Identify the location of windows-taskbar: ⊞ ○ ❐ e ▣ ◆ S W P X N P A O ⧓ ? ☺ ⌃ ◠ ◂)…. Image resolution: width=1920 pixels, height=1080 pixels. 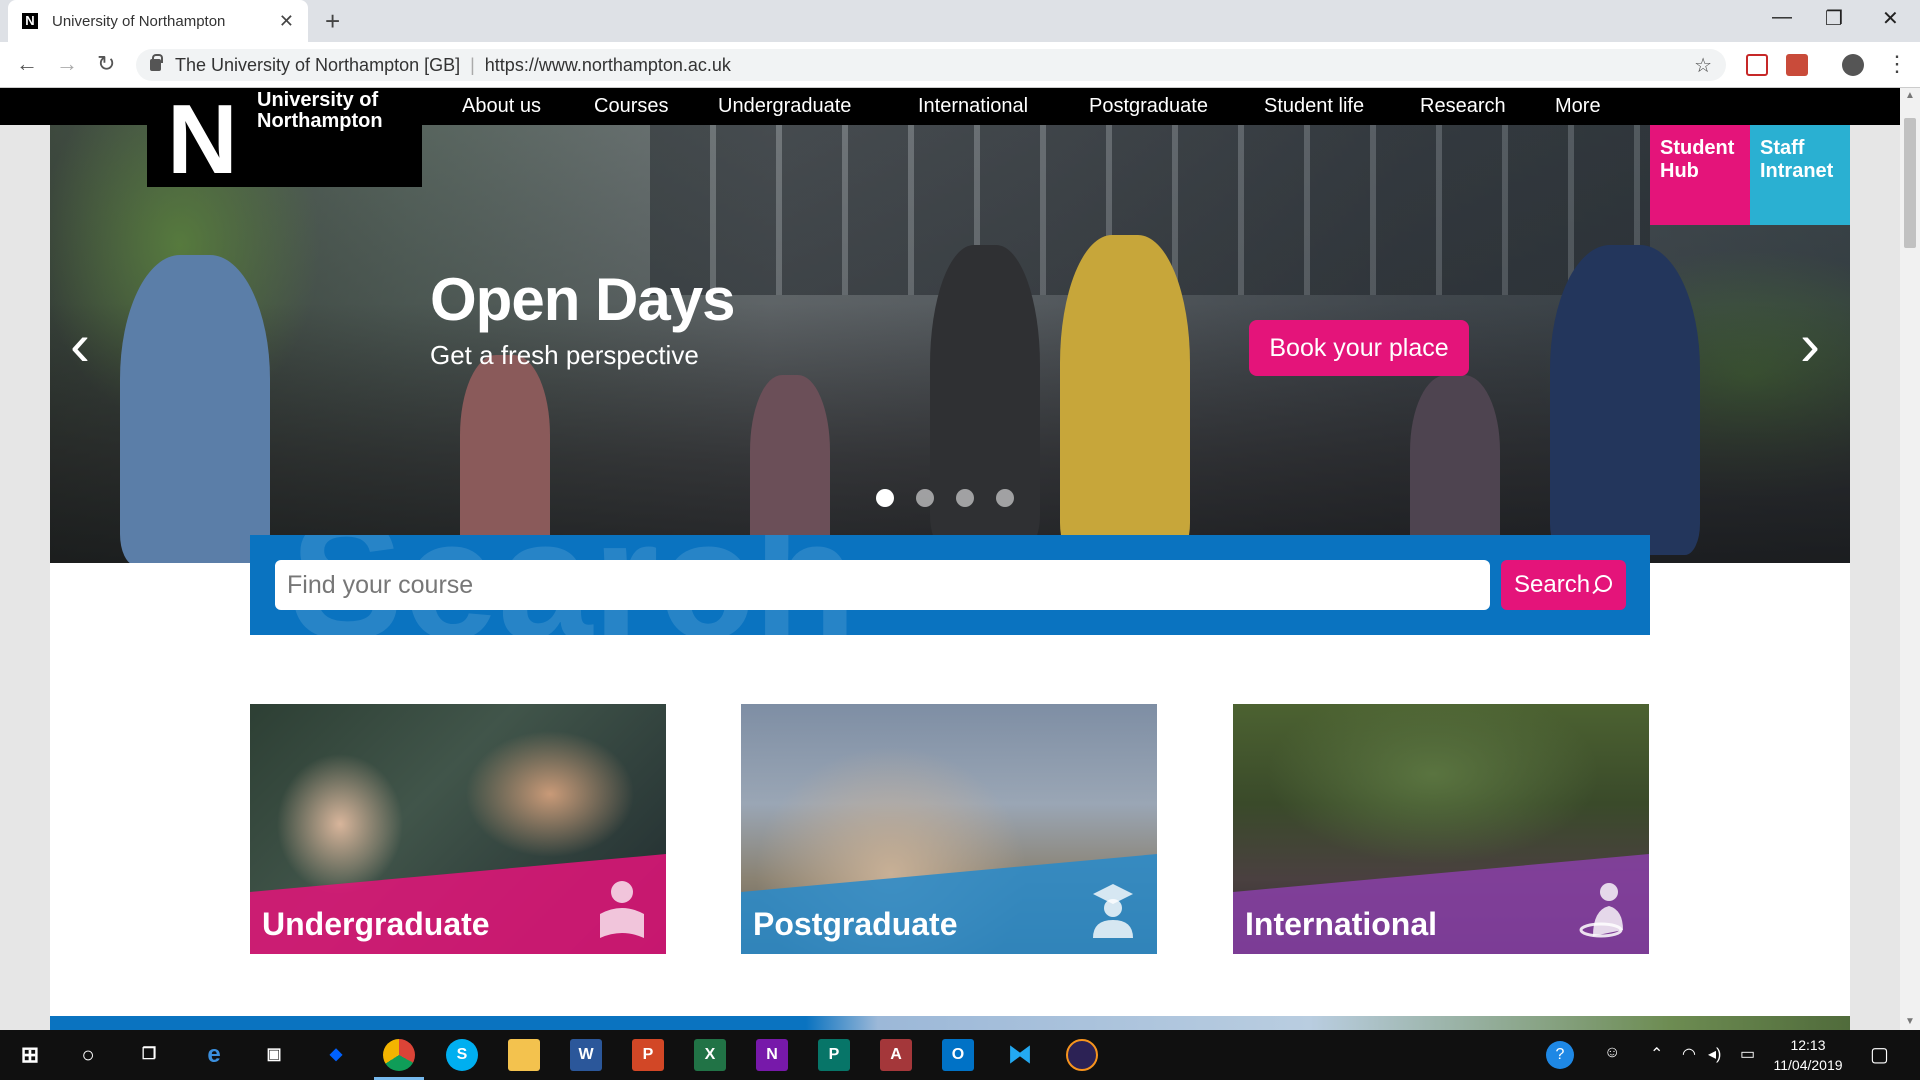
(960, 1055).